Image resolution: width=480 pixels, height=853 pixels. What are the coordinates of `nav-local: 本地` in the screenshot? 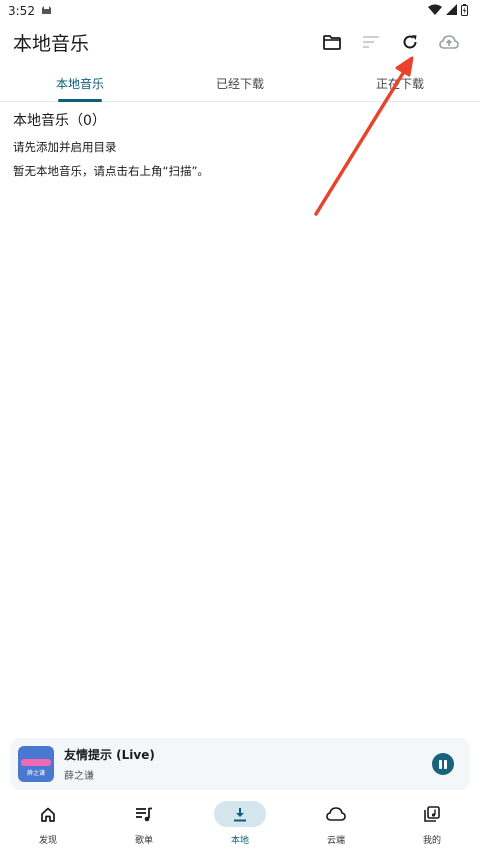 It's located at (240, 824).